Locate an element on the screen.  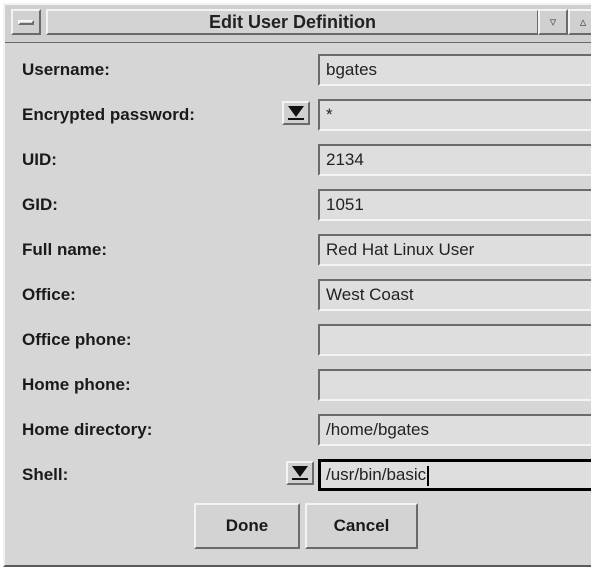
office-field: West Coast is located at coordinates (454, 295).